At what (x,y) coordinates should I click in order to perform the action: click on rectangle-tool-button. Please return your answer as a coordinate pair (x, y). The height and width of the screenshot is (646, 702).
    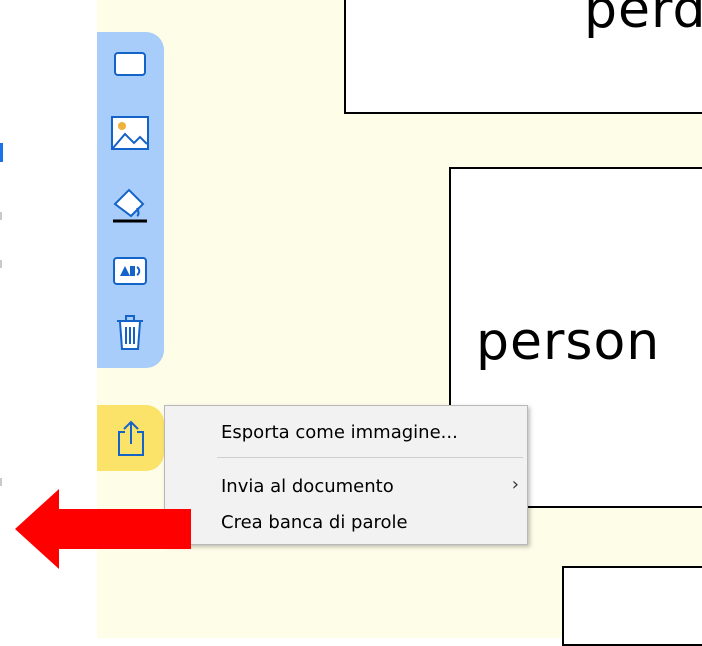
    Looking at the image, I should click on (130, 64).